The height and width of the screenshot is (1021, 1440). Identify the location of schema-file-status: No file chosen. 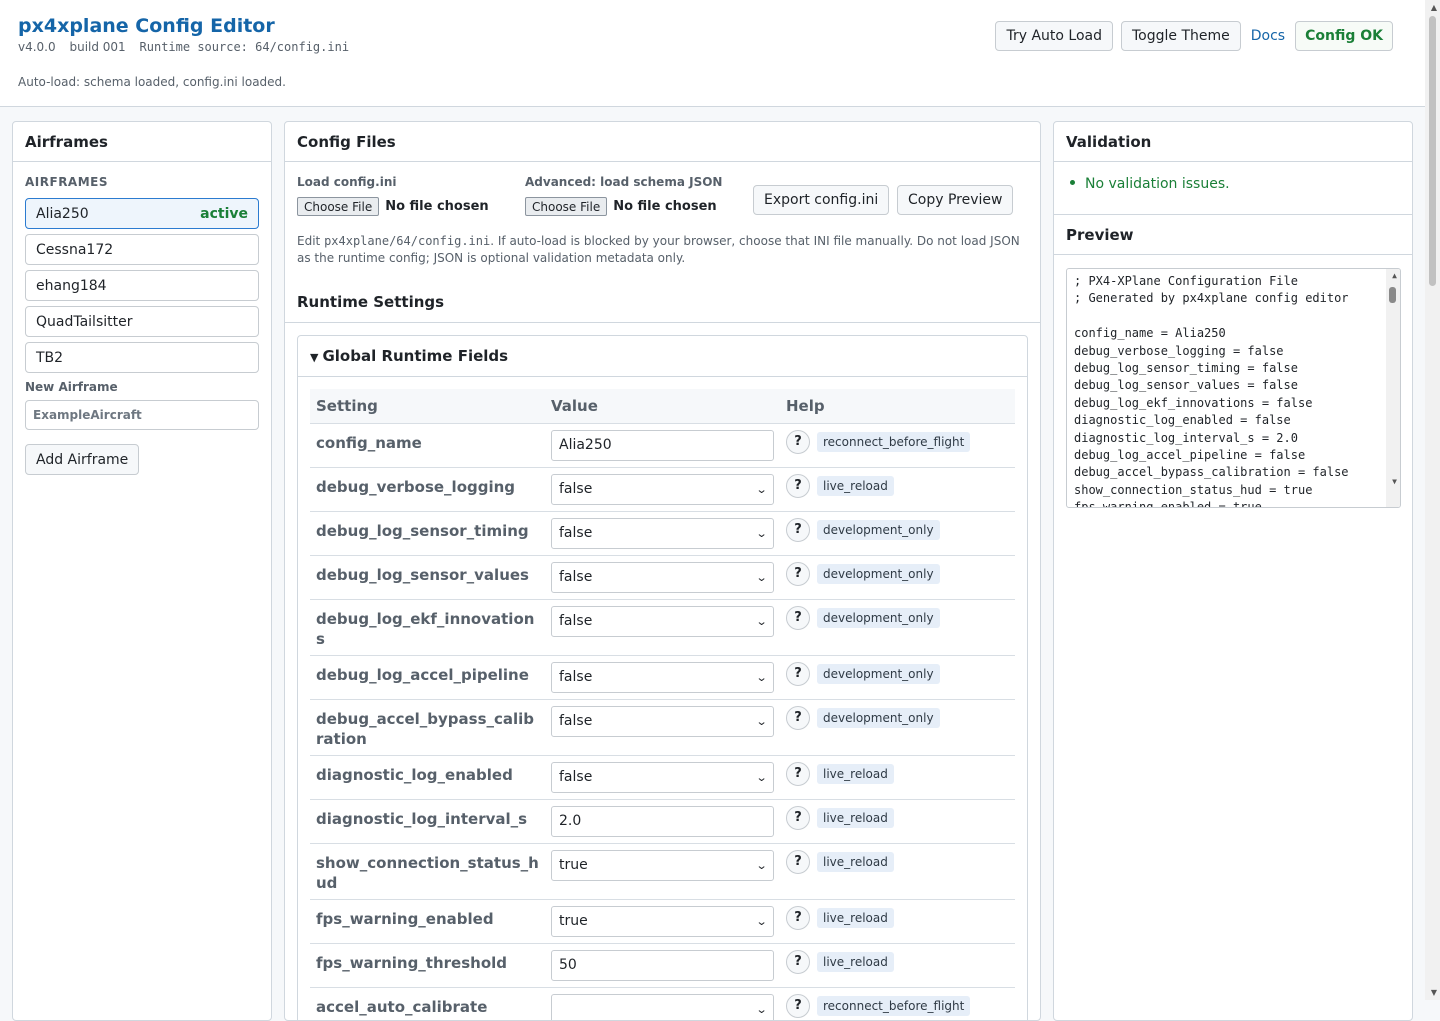
(664, 206).